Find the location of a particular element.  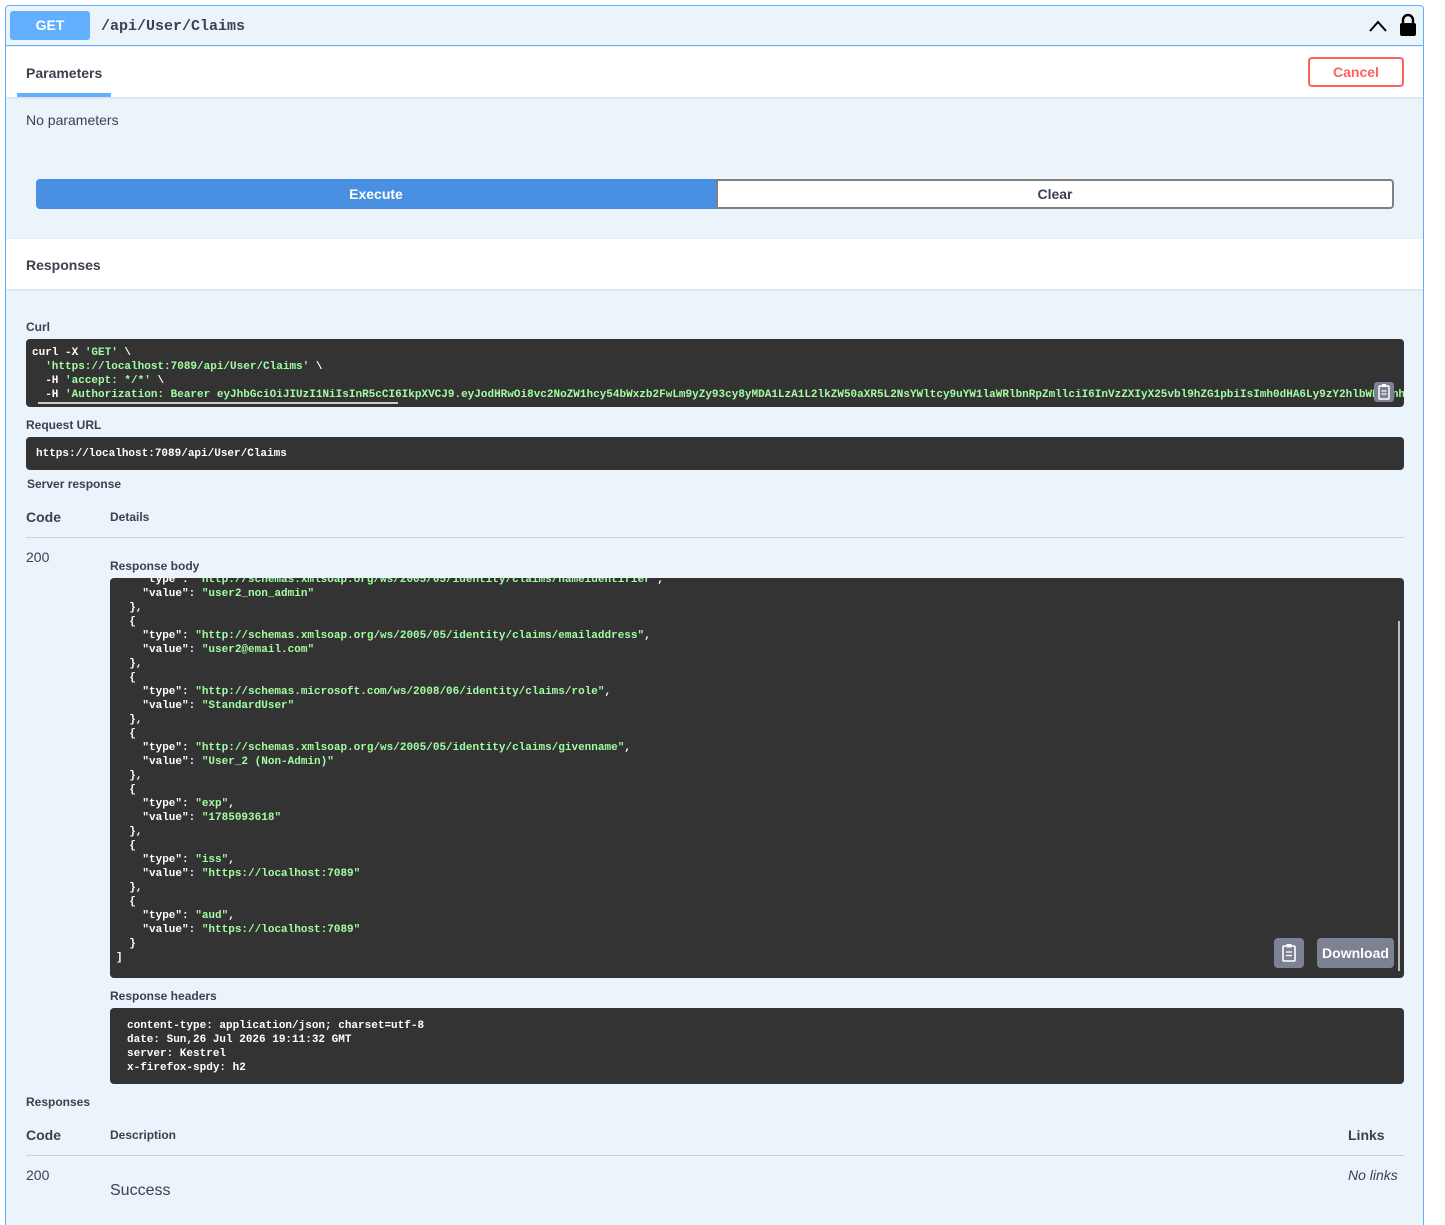

download-button: Download is located at coordinates (1355, 953).